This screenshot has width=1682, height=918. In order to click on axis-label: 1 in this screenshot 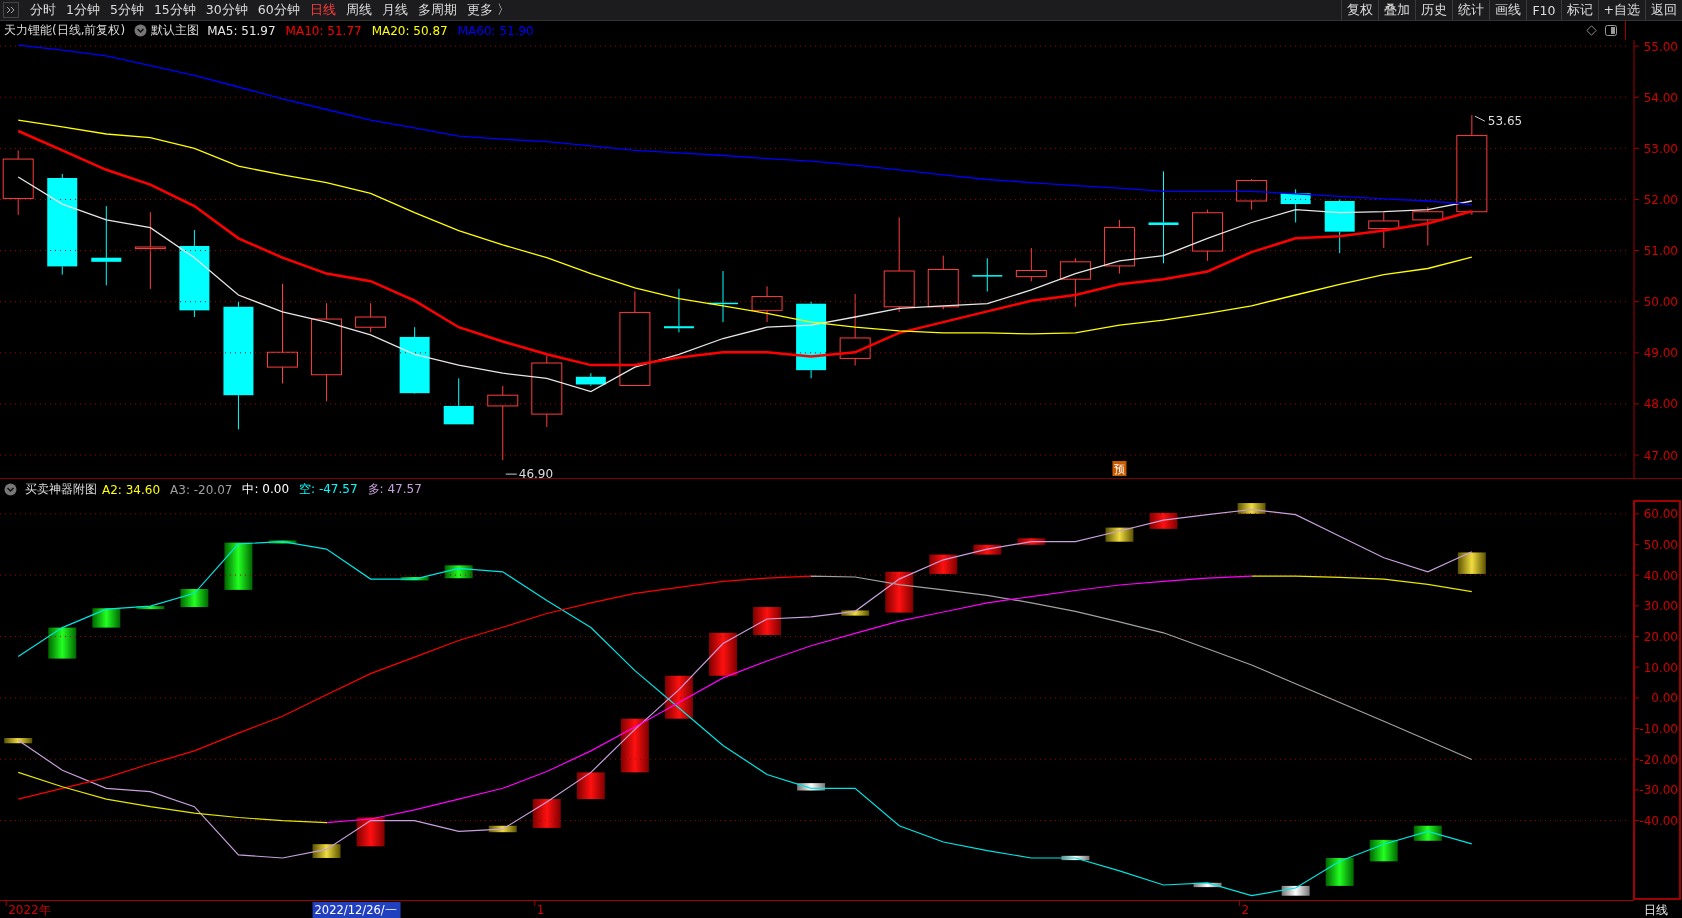, I will do `click(540, 910)`.